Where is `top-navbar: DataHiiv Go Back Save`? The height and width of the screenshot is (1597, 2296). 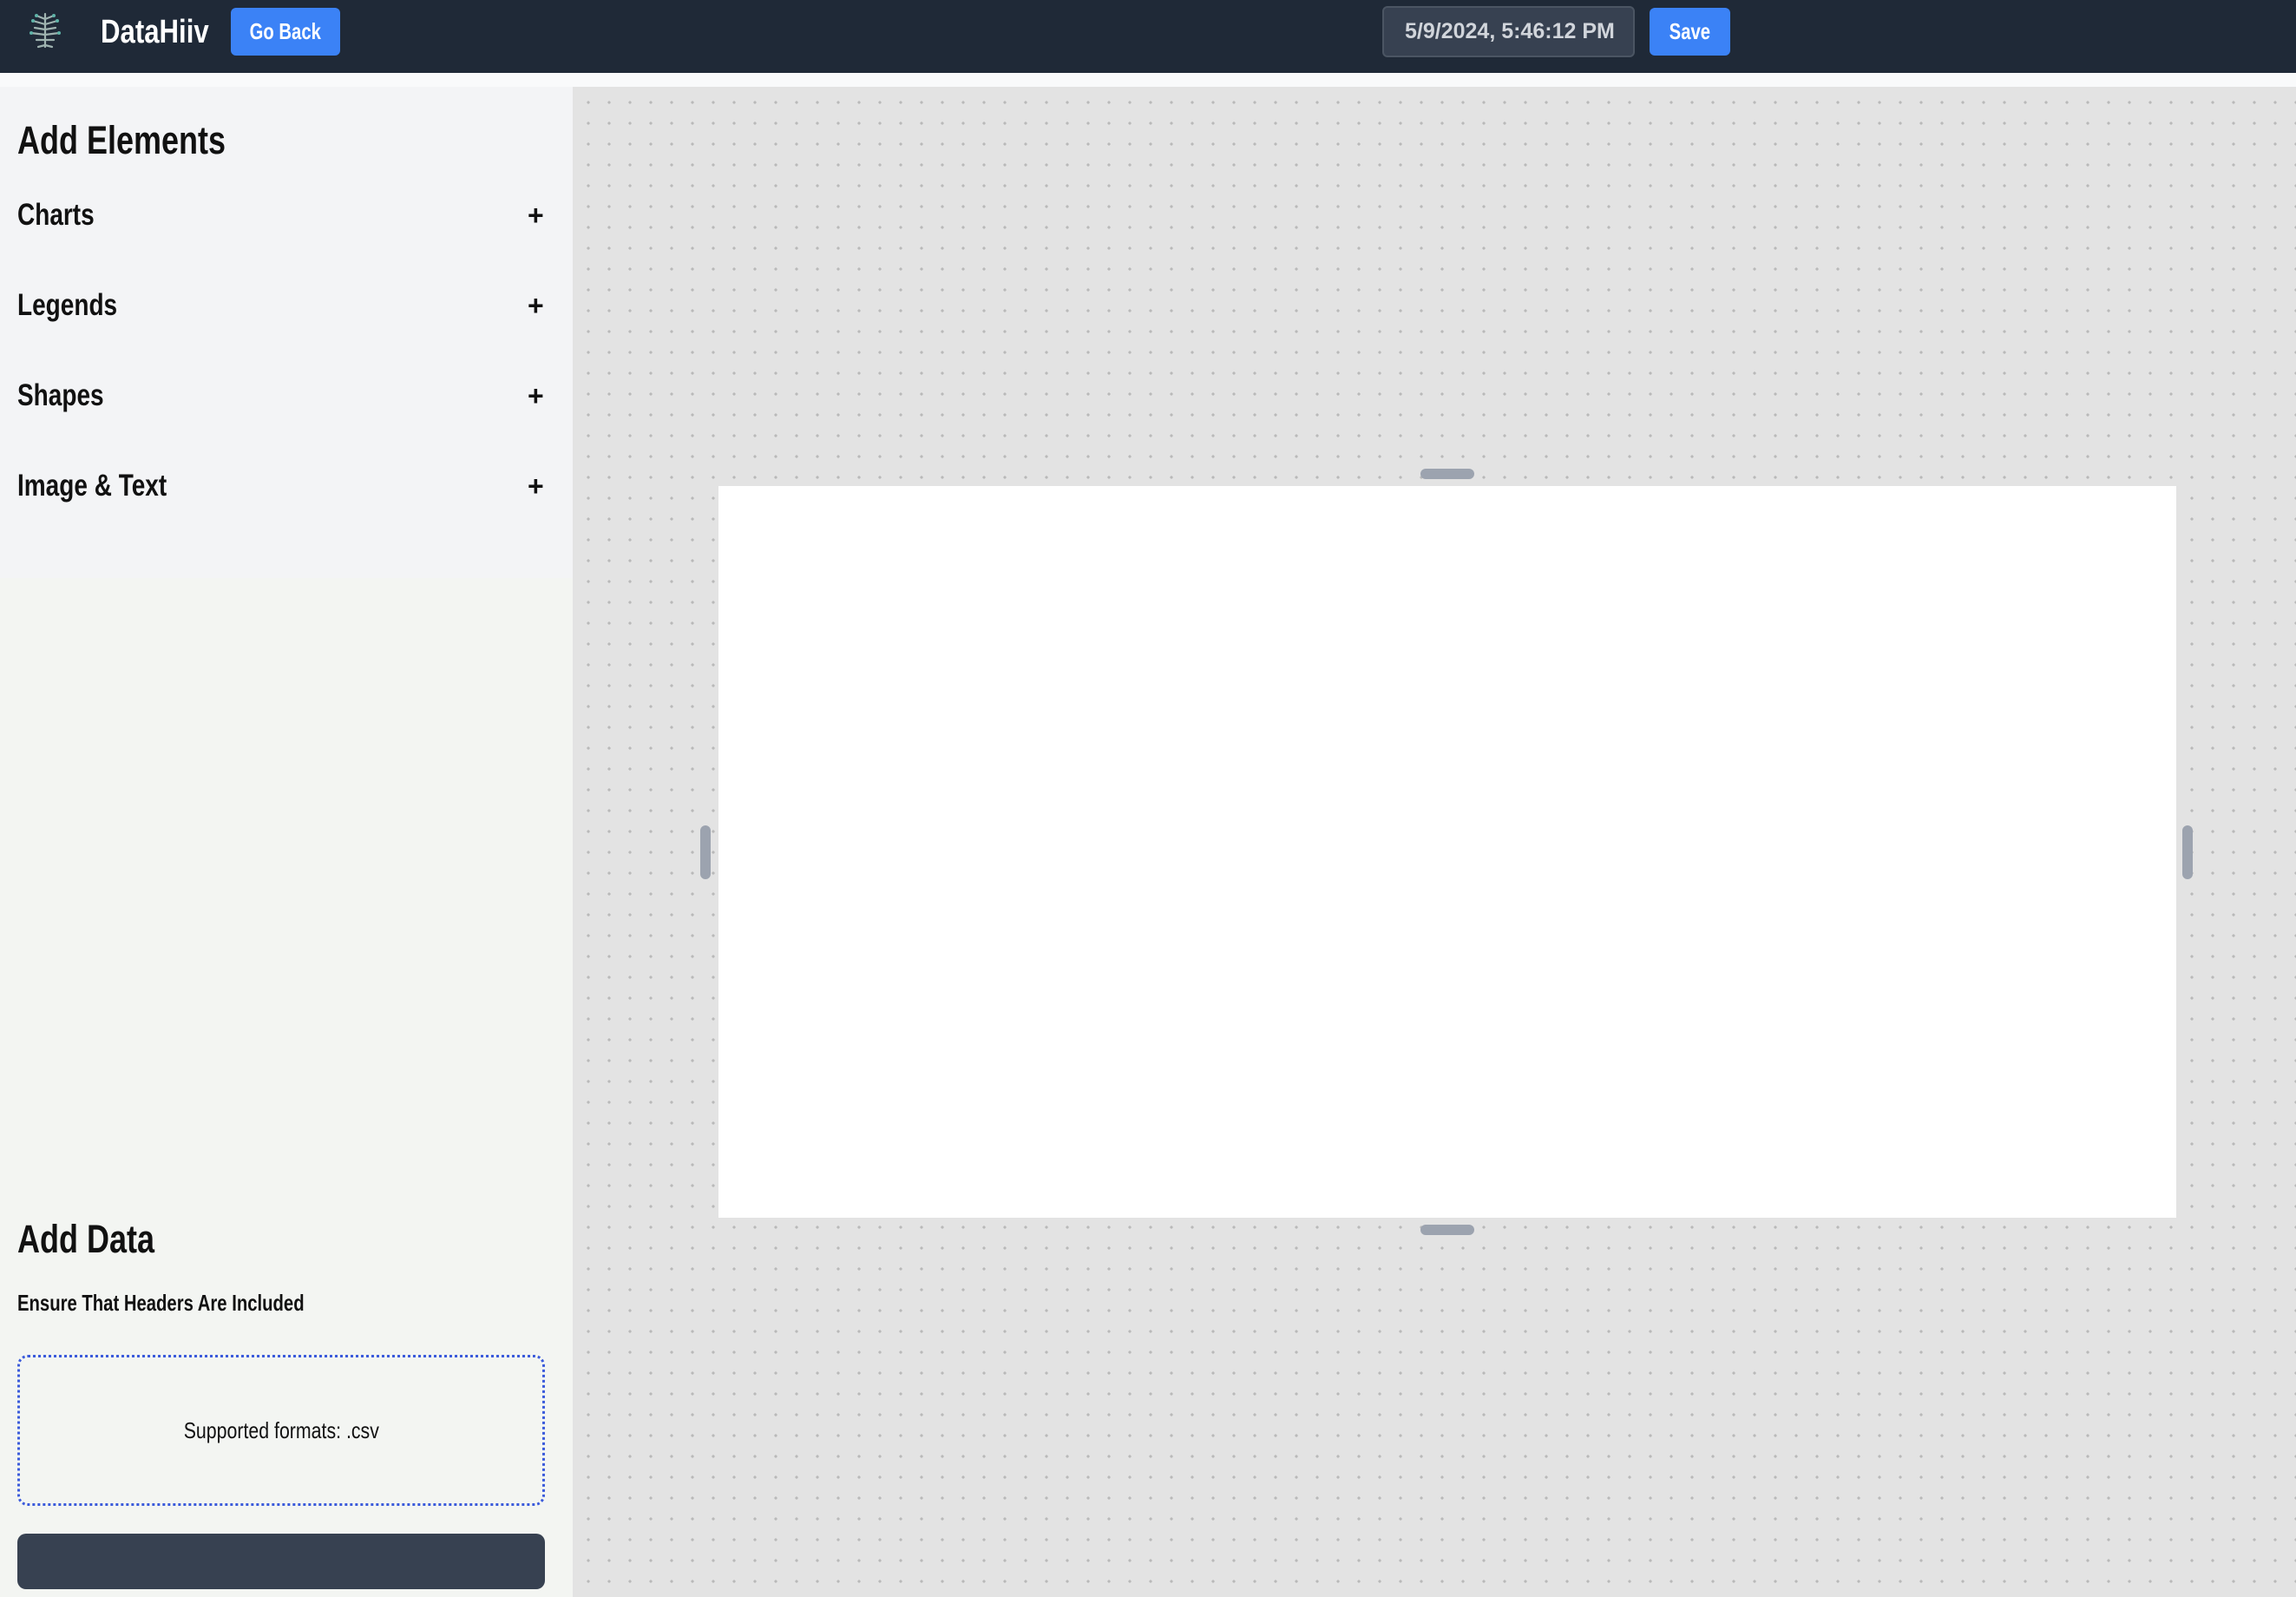 top-navbar: DataHiiv Go Back Save is located at coordinates (1148, 36).